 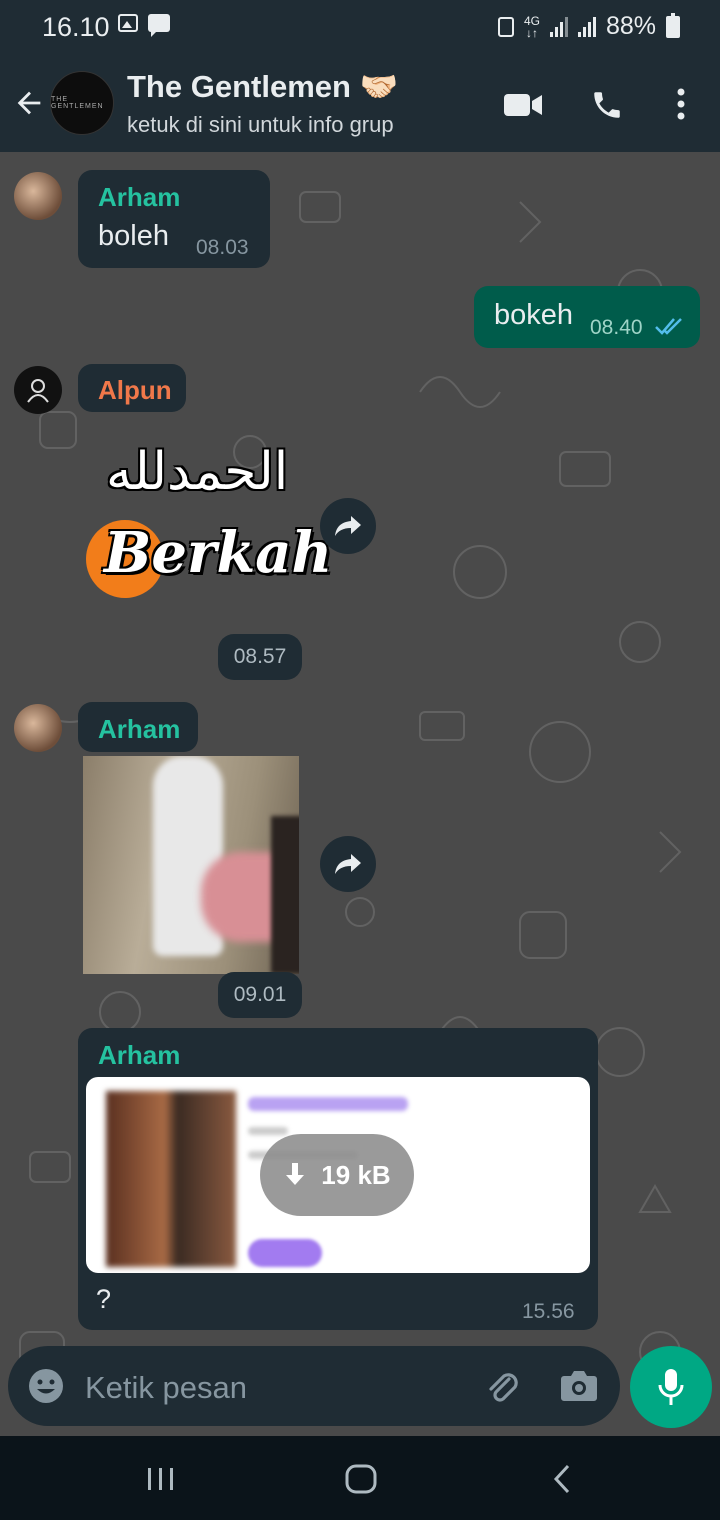 What do you see at coordinates (673, 25) in the screenshot?
I see `battery-icon` at bounding box center [673, 25].